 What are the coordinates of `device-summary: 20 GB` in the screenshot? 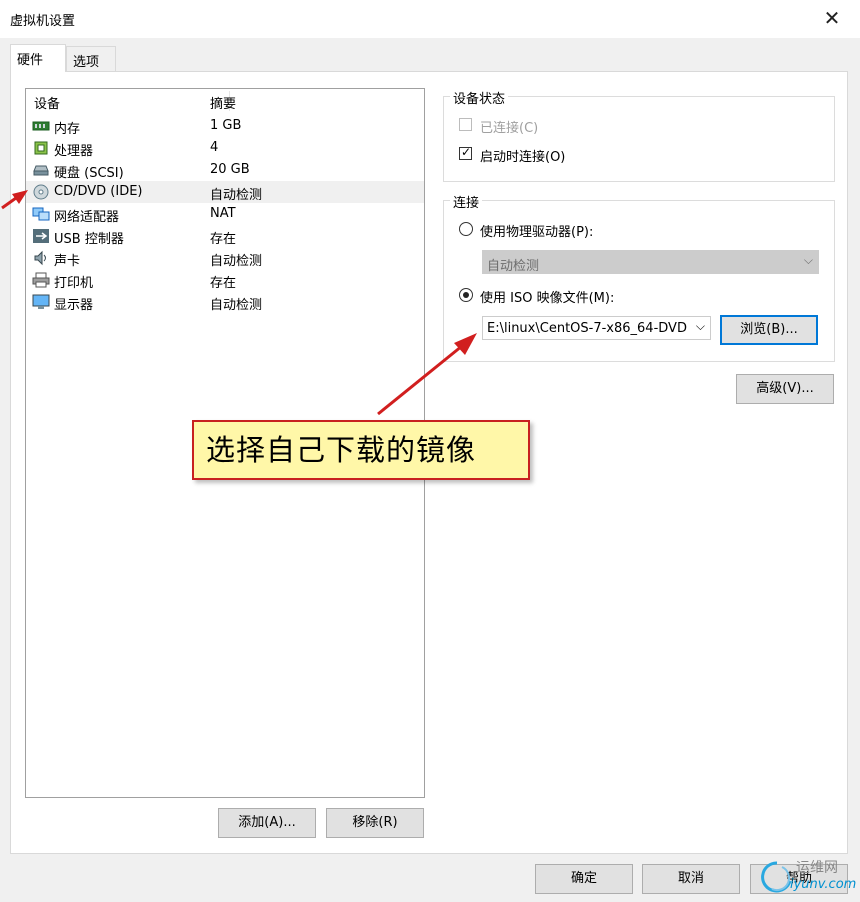 It's located at (230, 169).